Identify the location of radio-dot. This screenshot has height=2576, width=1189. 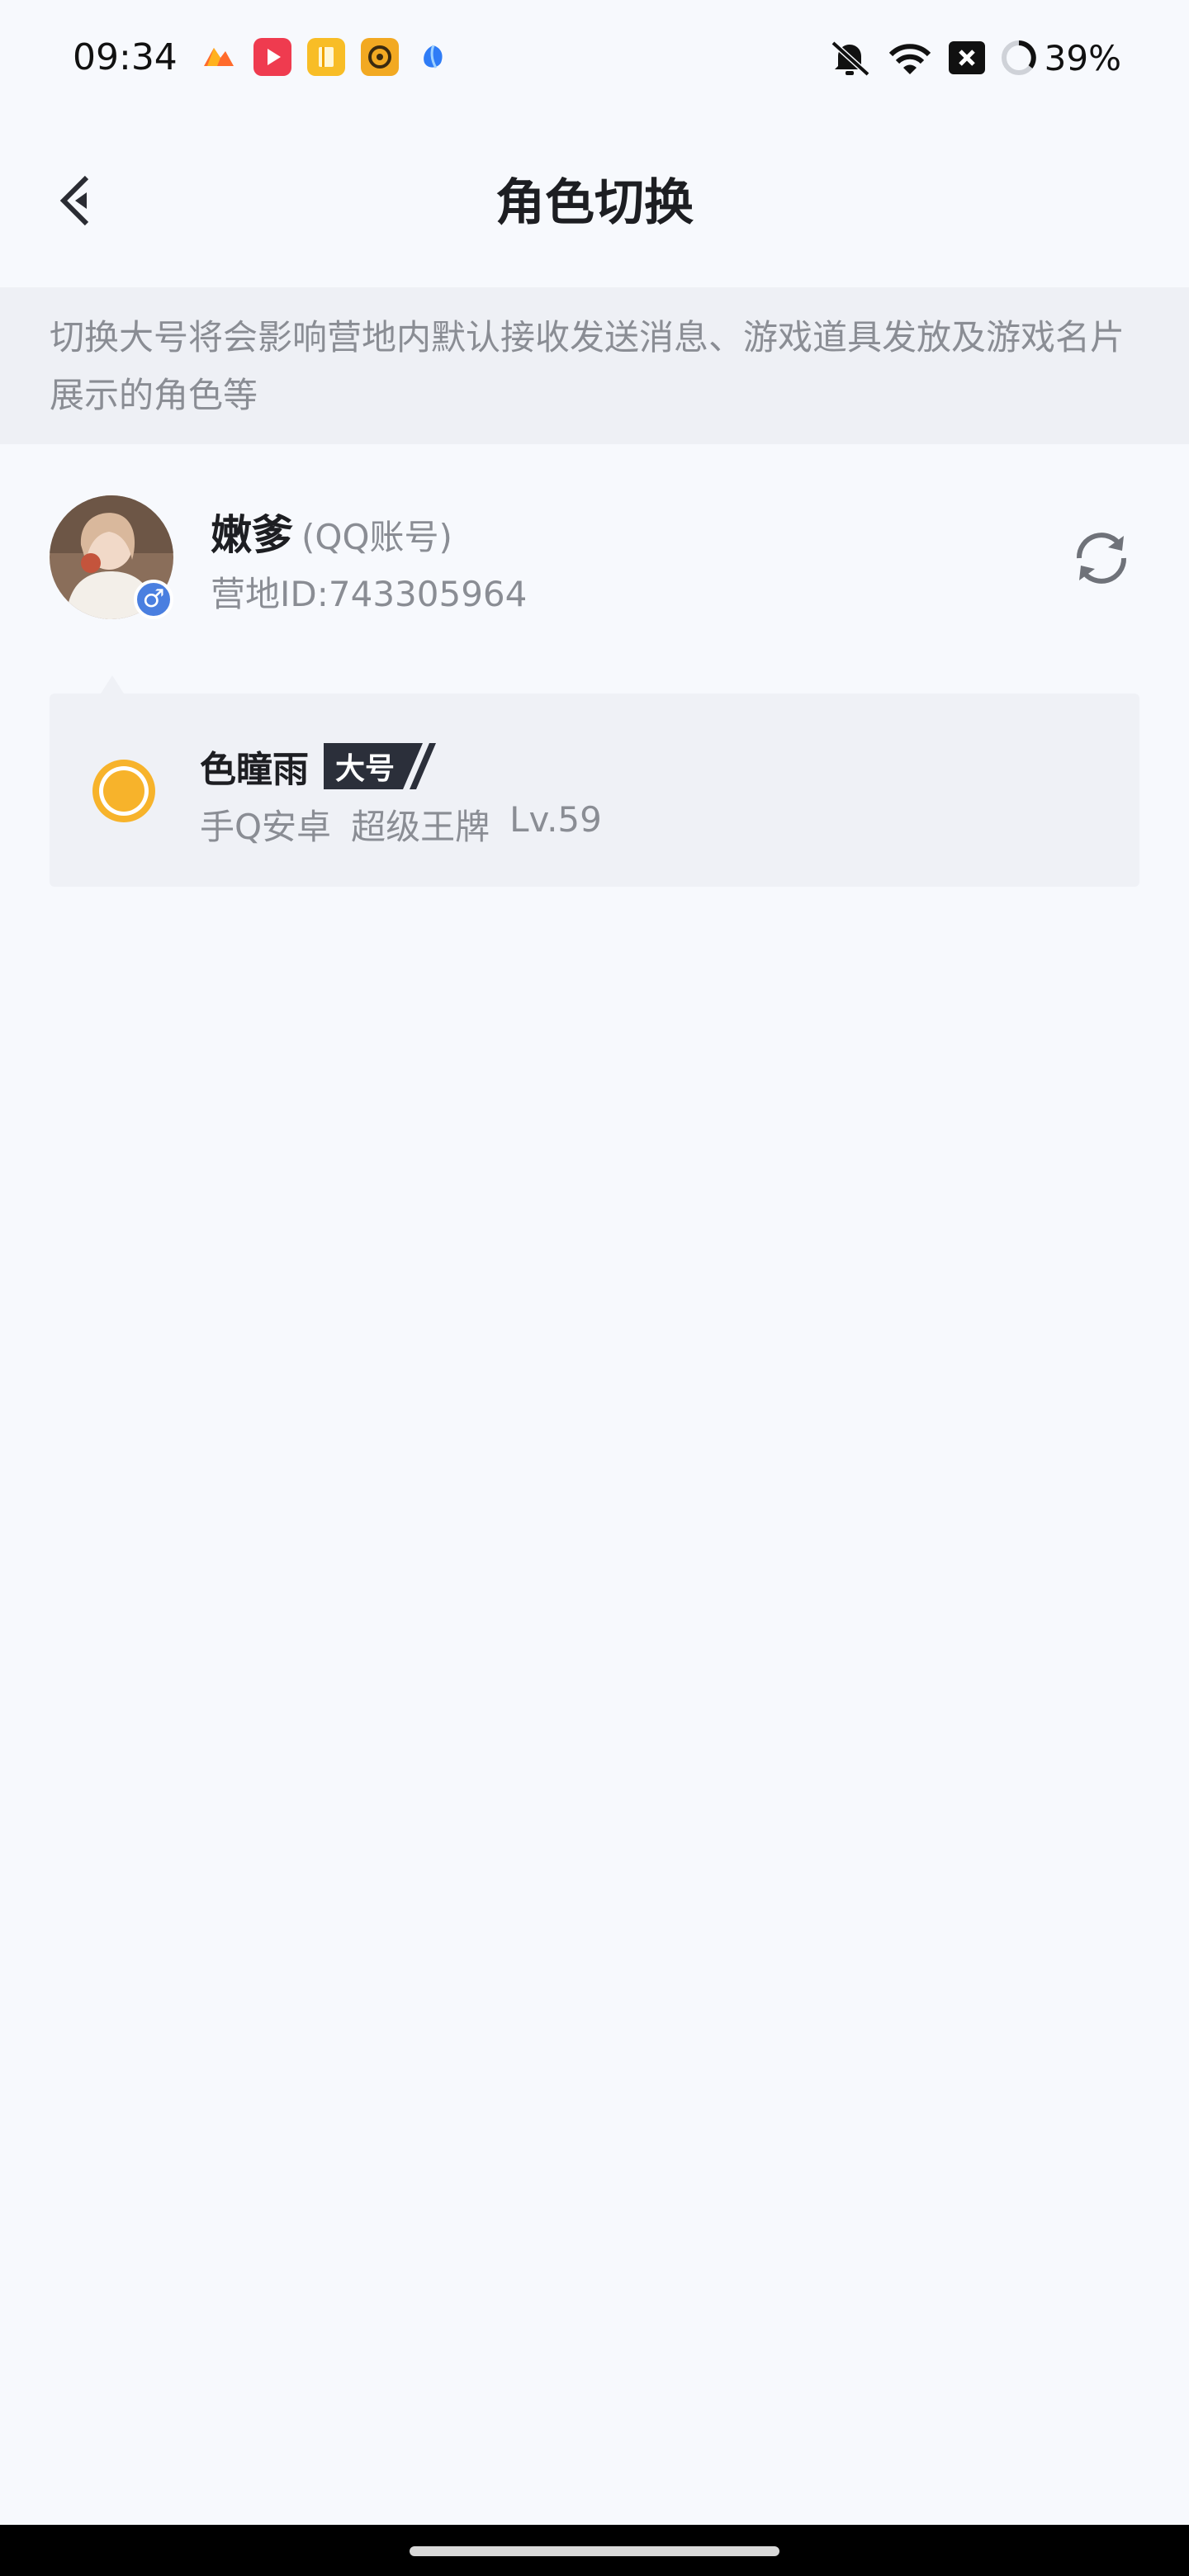
(123, 791).